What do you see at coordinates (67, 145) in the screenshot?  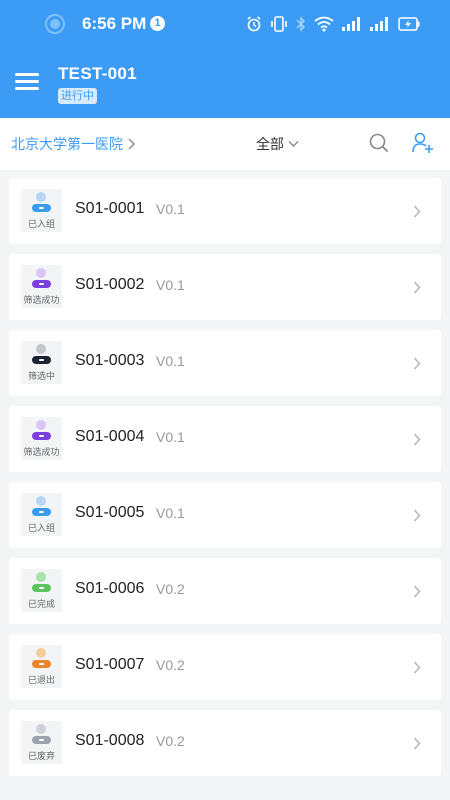 I see `site-name-label: 北京大学第一医院` at bounding box center [67, 145].